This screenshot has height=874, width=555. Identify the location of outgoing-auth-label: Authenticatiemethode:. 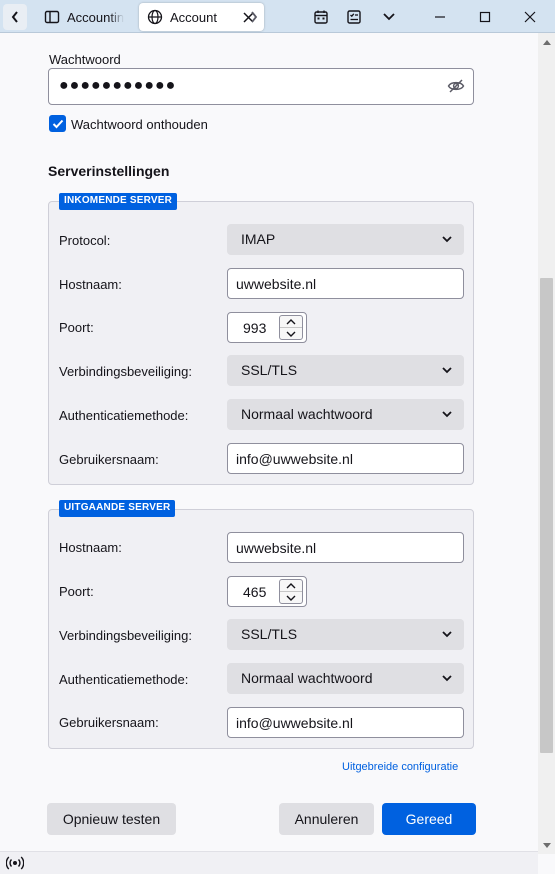
(124, 679).